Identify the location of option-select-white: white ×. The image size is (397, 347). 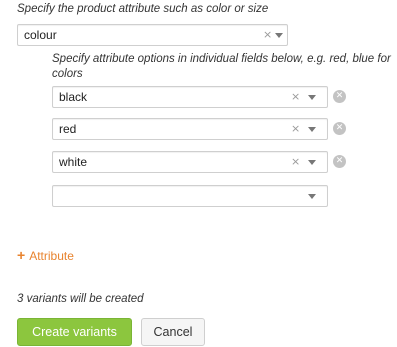
(190, 162).